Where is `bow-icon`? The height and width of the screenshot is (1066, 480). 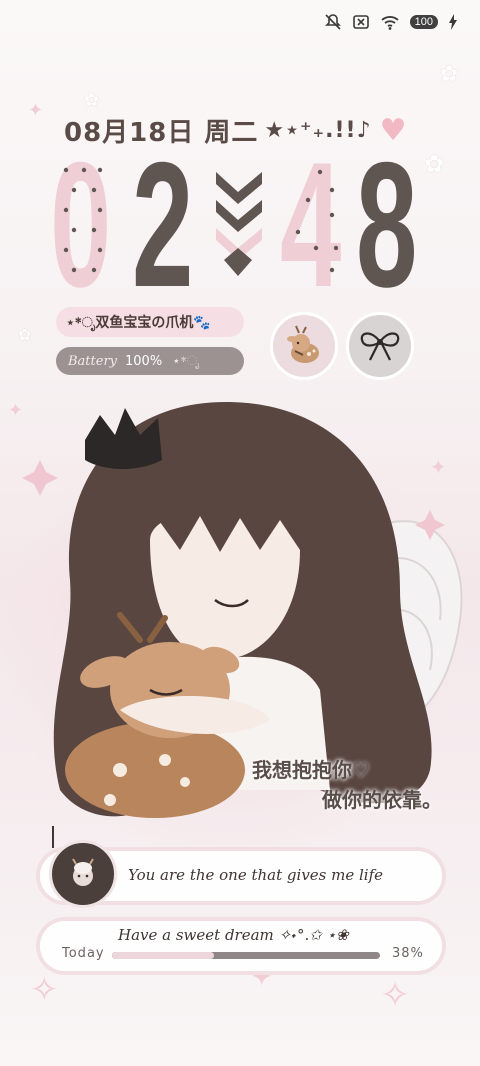
bow-icon is located at coordinates (380, 346).